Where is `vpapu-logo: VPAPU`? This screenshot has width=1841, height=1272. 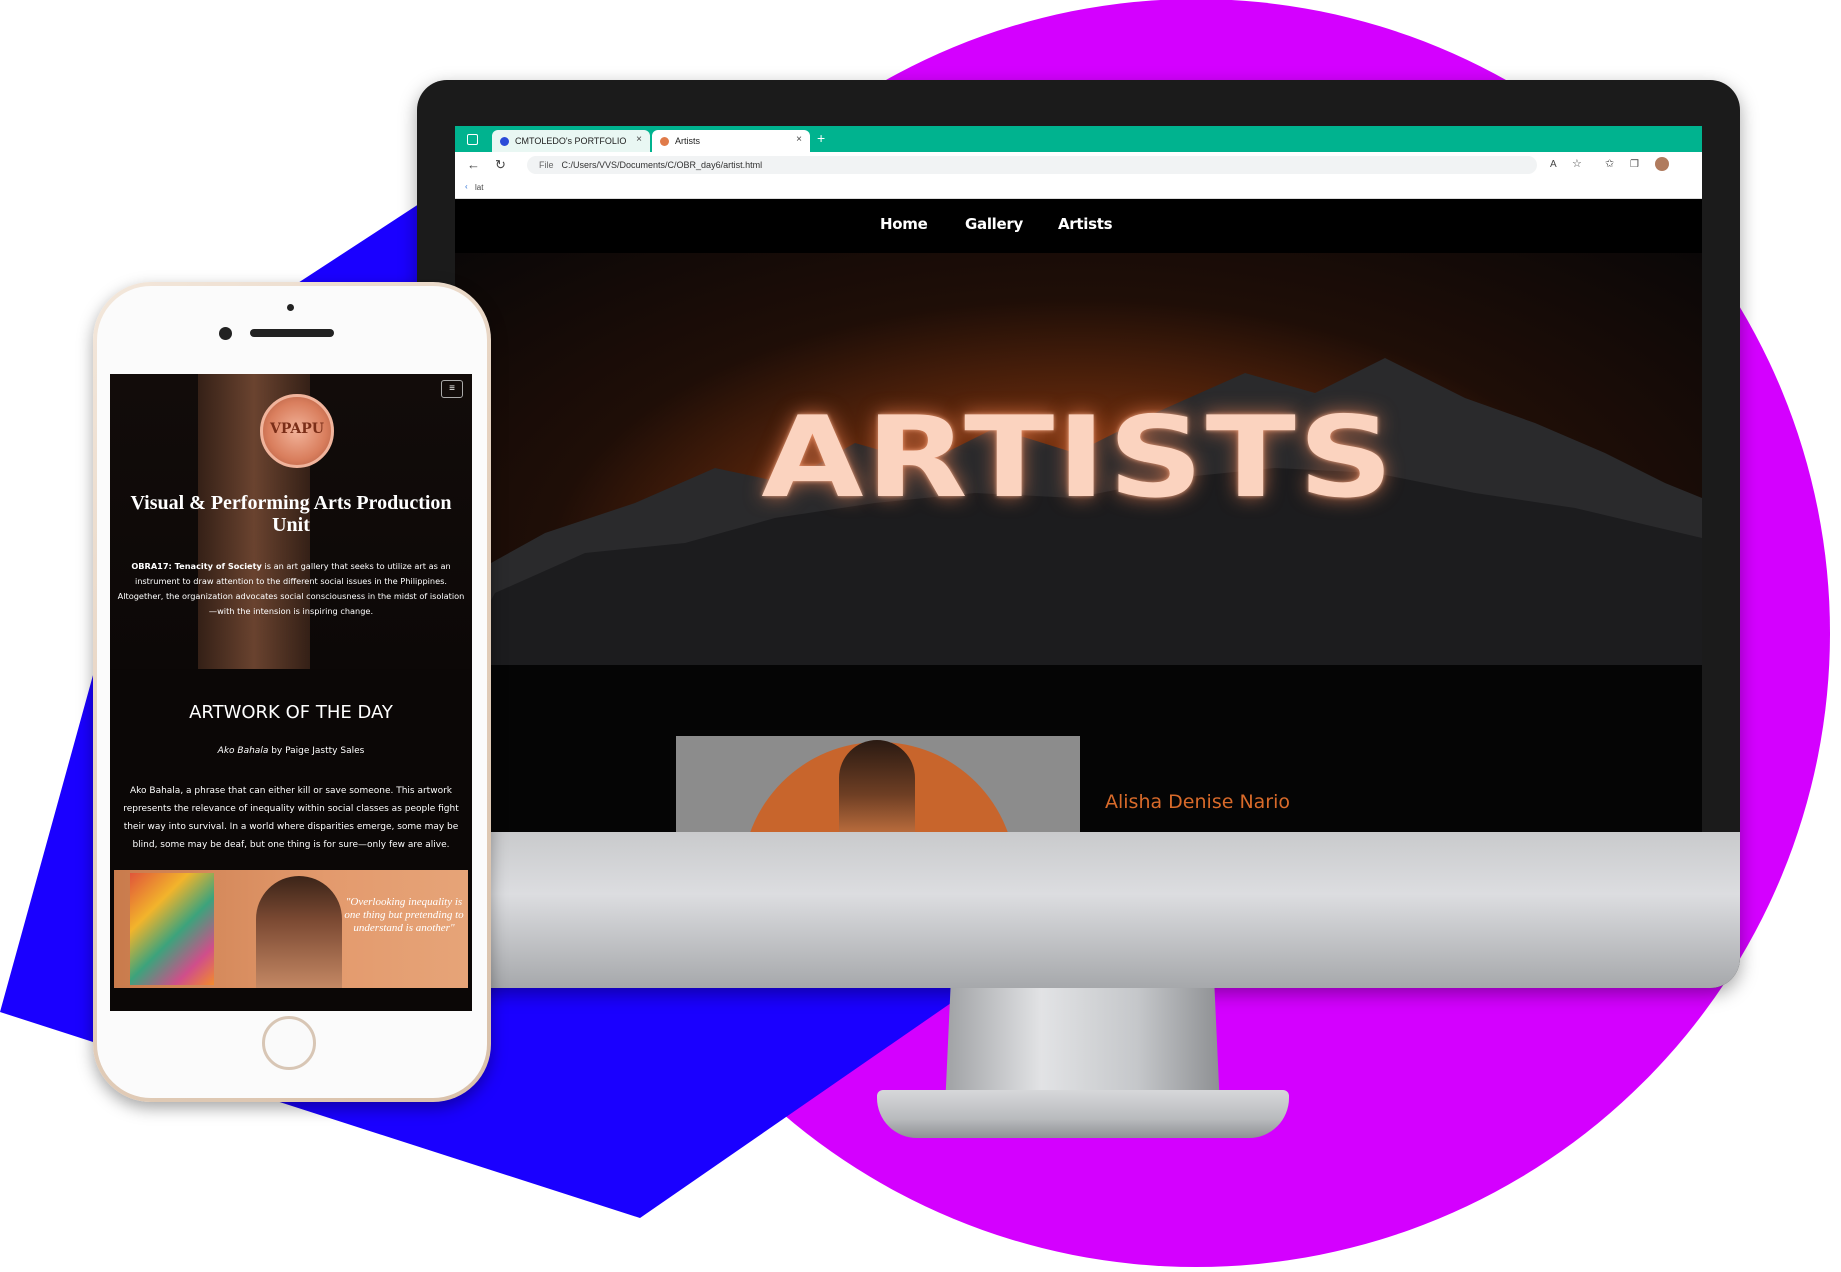
vpapu-logo: VPAPU is located at coordinates (297, 431).